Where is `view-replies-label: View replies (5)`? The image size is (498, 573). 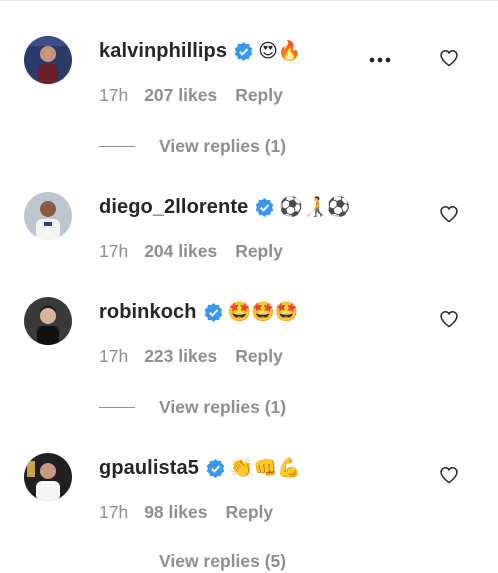
view-replies-label: View replies (5) is located at coordinates (223, 560).